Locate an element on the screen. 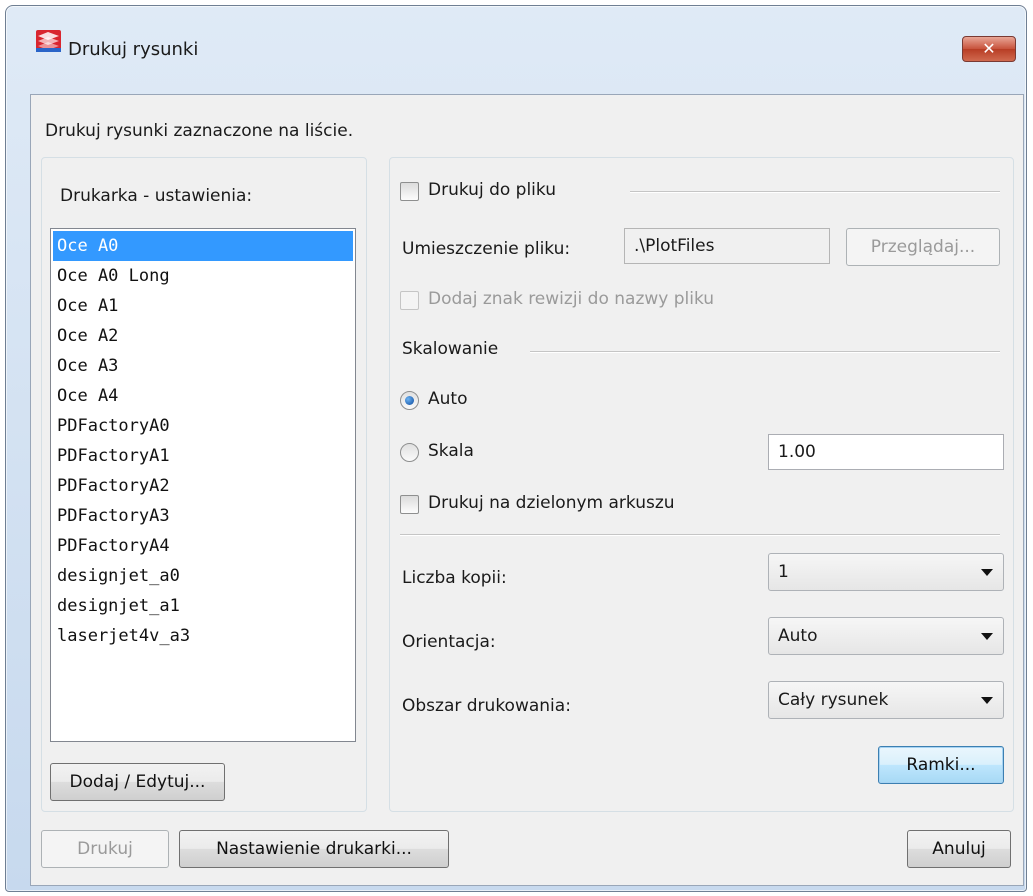 The image size is (1033, 896). add-revision-label: Dodaj znak rewizji do nazwy pliku is located at coordinates (571, 299).